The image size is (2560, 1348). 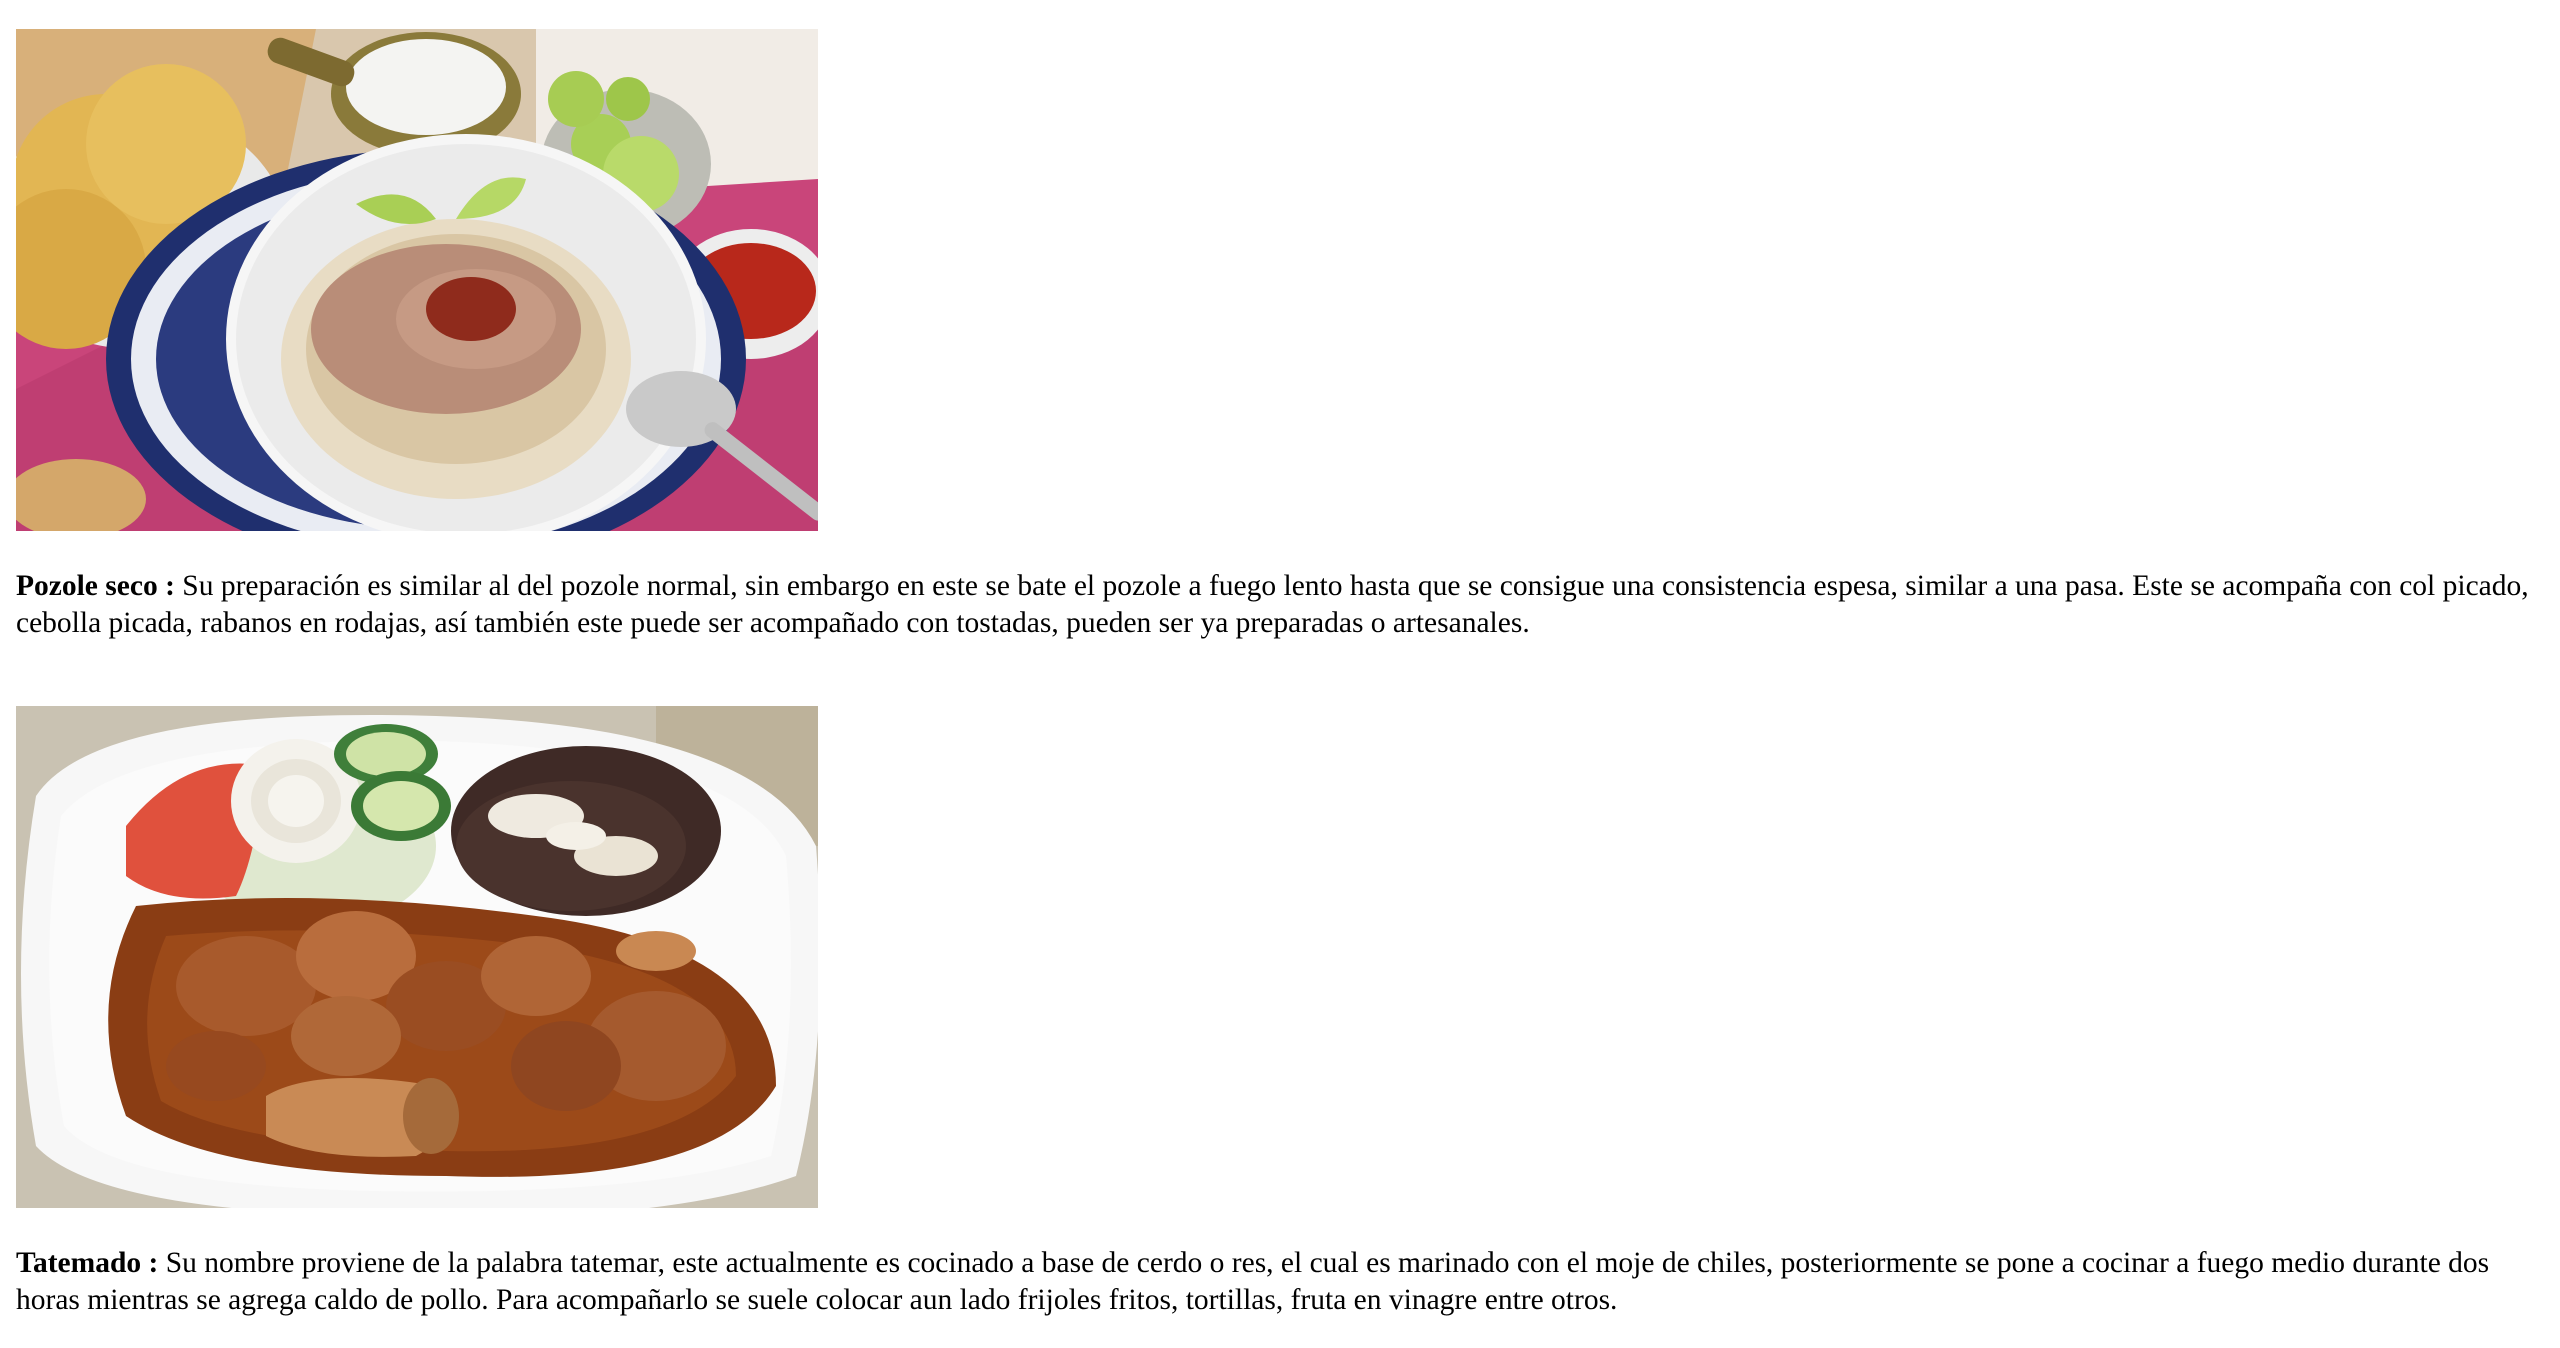 I want to click on pozole-seco-photo, so click(x=417, y=280).